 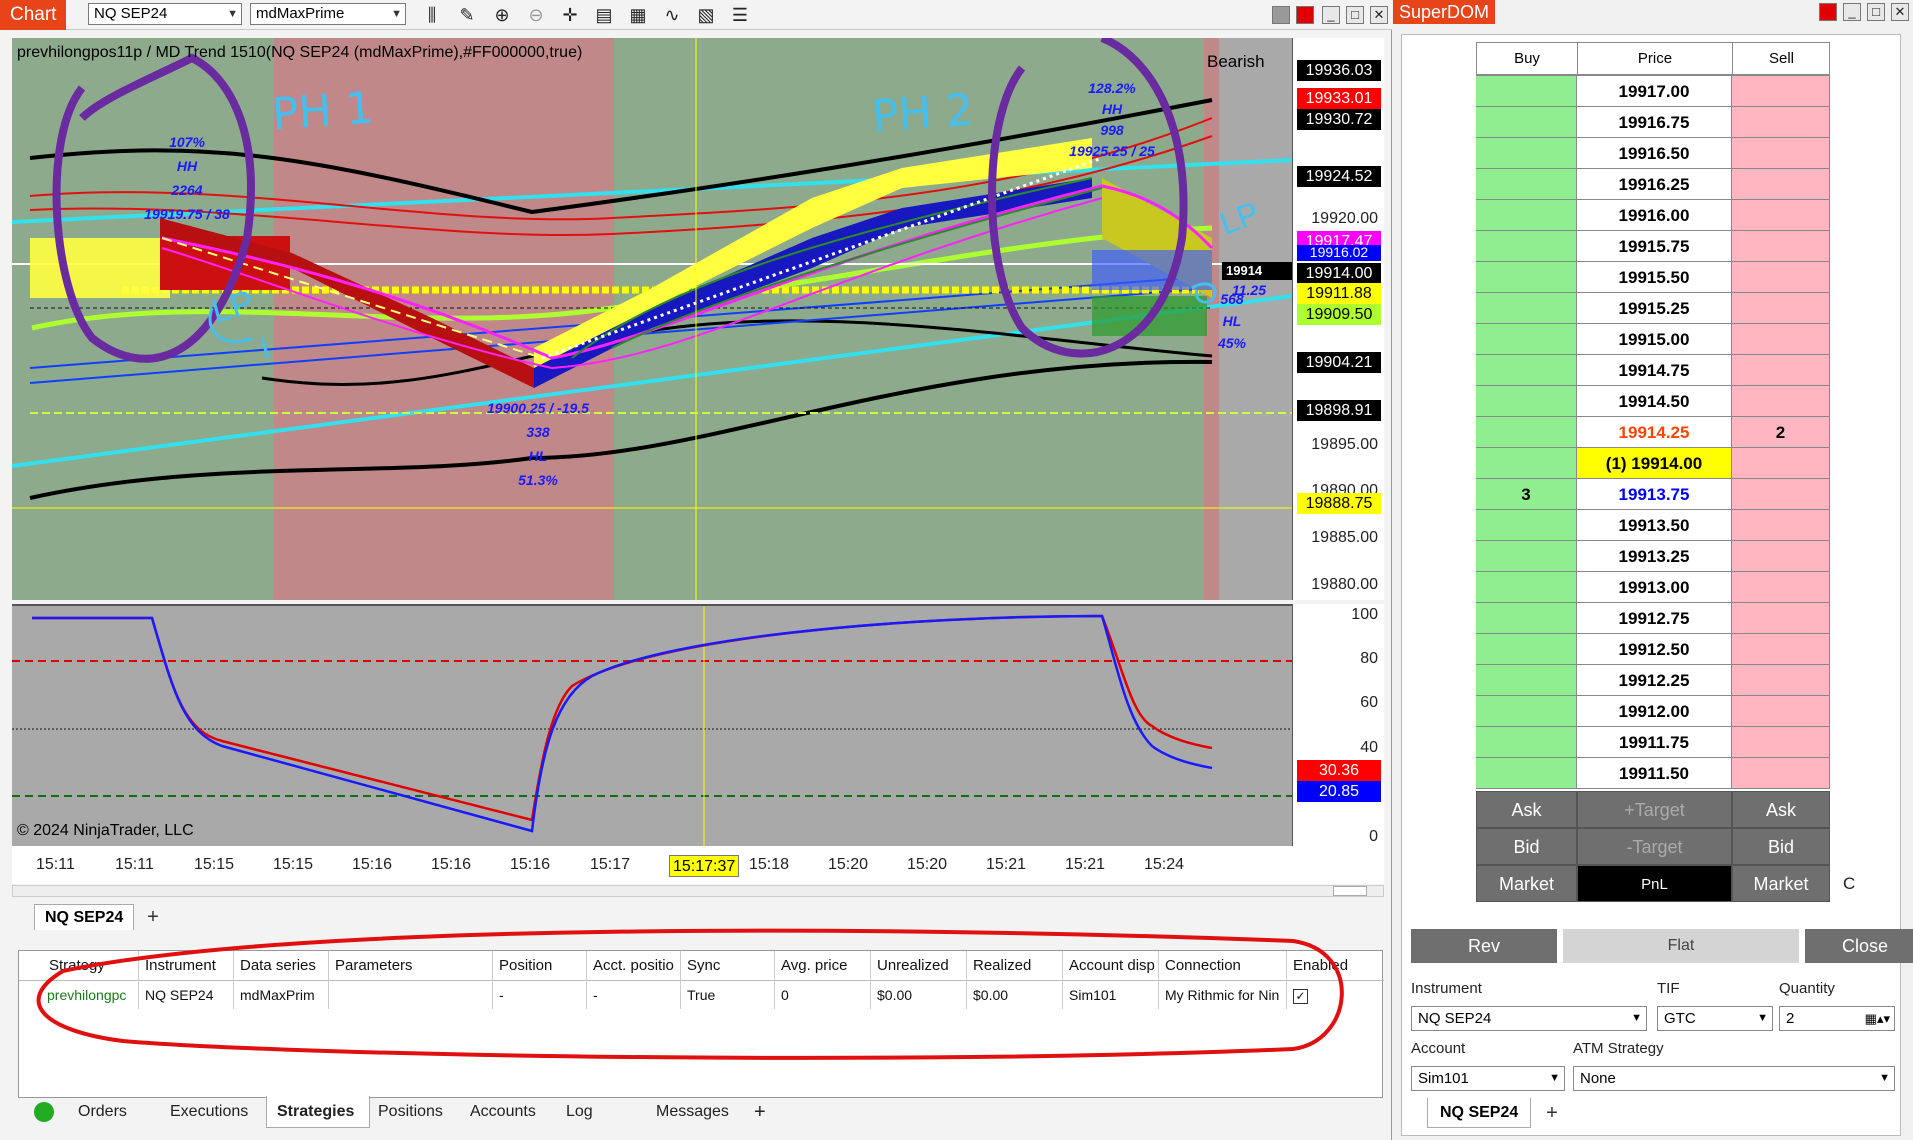 I want to click on oscillator-panel: © 2024 NinjaTrader, LLC, so click(x=652, y=725).